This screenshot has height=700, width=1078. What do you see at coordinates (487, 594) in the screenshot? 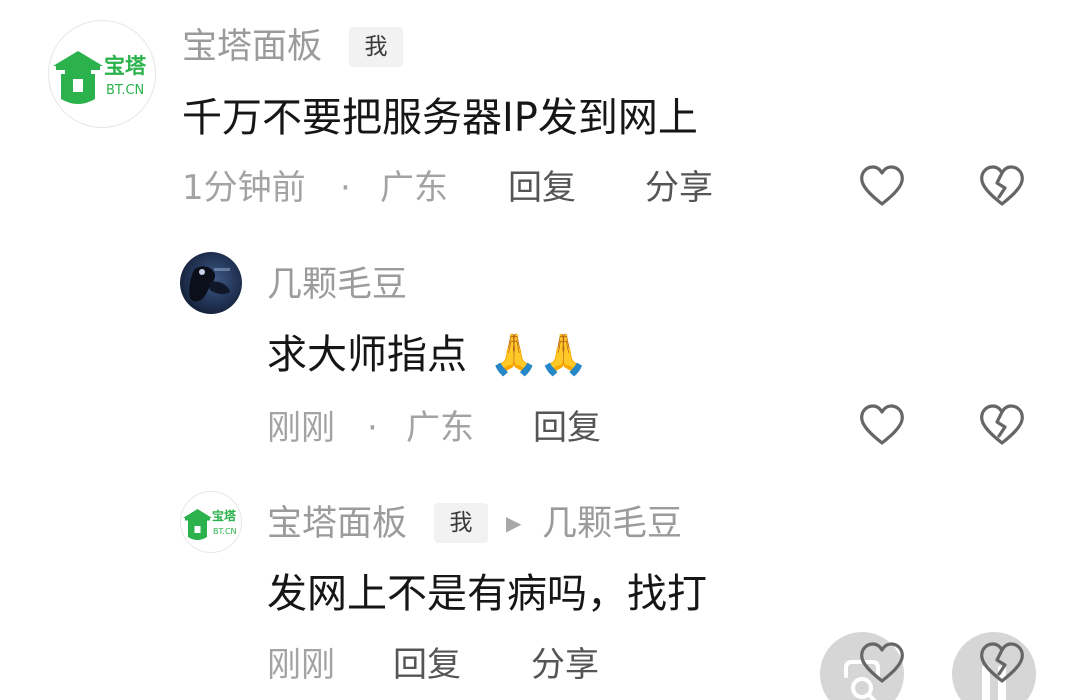
I see `comment-text: 发网上不是有病吗，找打` at bounding box center [487, 594].